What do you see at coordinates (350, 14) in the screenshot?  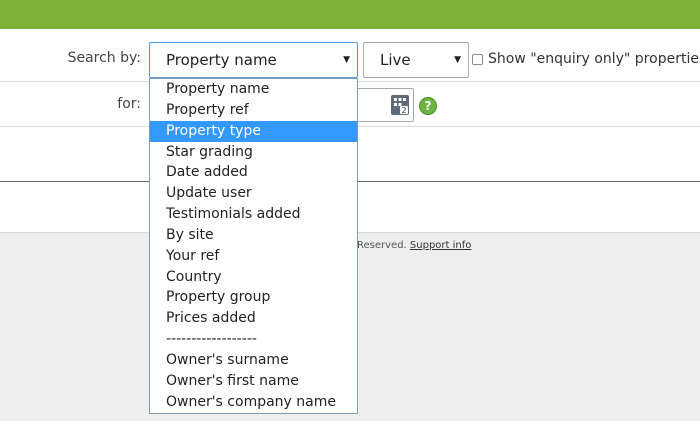 I see `top-header-bar` at bounding box center [350, 14].